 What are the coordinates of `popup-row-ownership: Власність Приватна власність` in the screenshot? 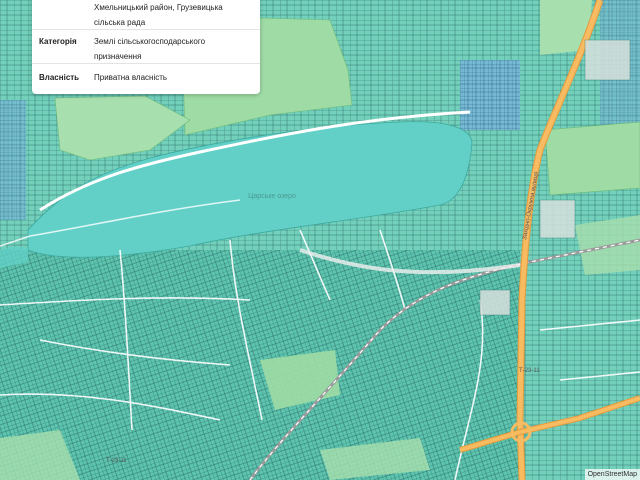 It's located at (146, 78).